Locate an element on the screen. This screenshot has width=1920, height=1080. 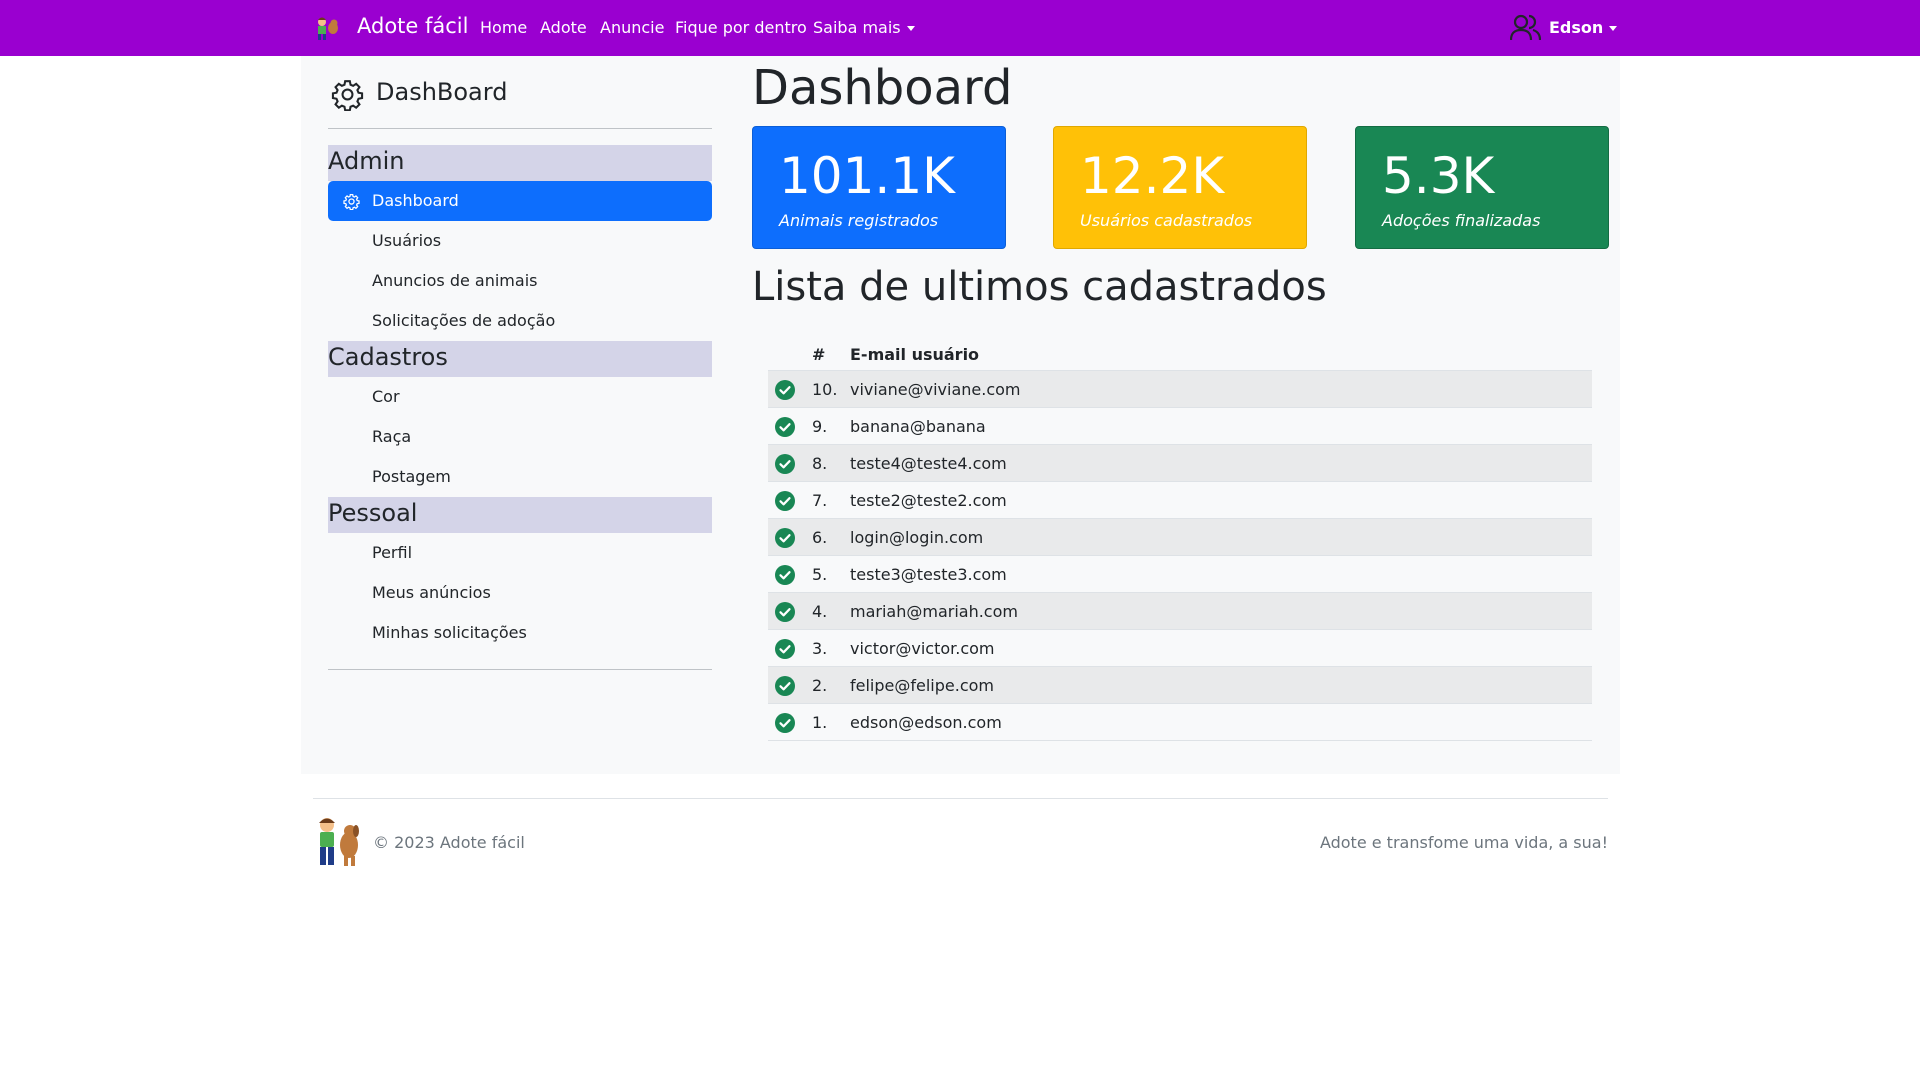
sidebar-item-label: Anuncios de animais is located at coordinates (455, 280).